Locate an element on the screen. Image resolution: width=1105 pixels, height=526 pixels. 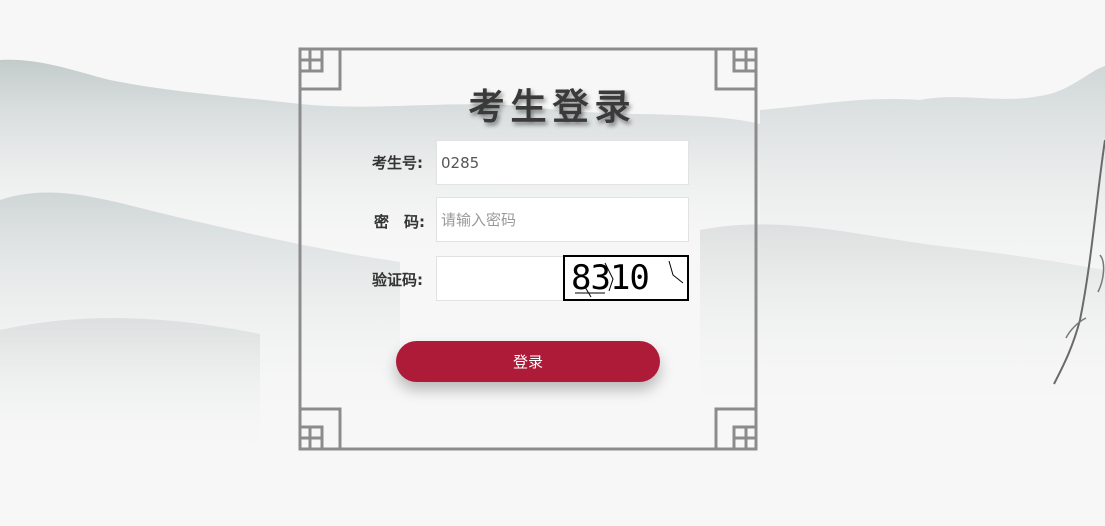
captcha-image: 8310 is located at coordinates (626, 278).